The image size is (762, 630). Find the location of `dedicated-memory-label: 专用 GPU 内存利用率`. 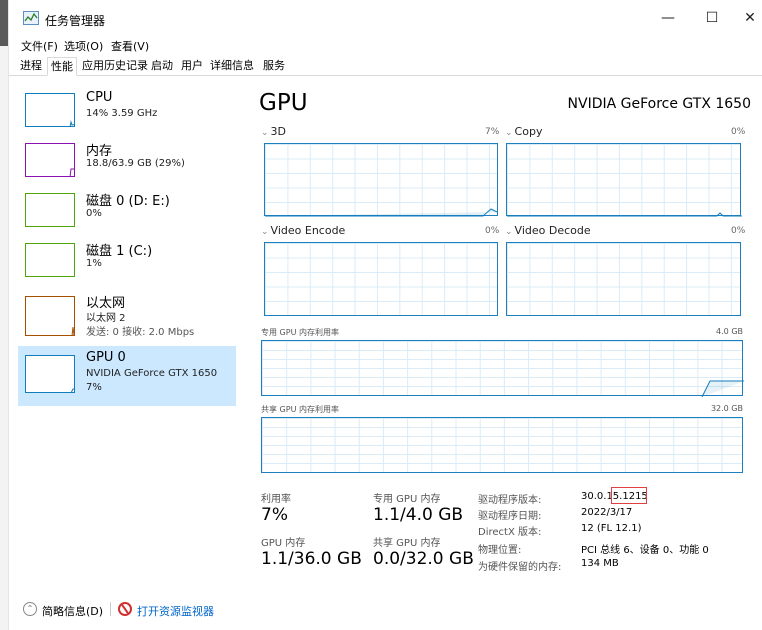

dedicated-memory-label: 专用 GPU 内存利用率 is located at coordinates (300, 332).